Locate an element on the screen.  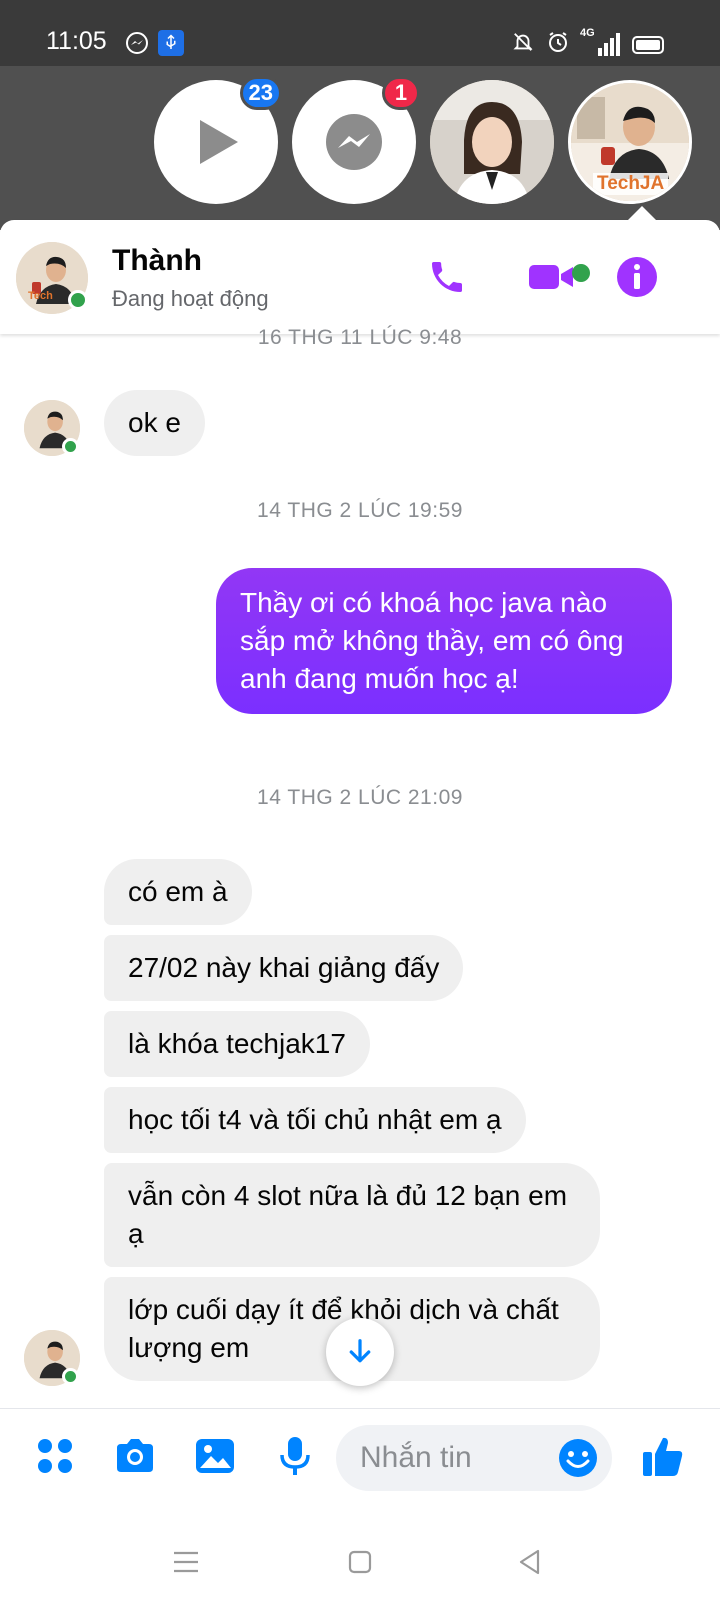
messenger-chat-head: 1 is located at coordinates (356, 140).